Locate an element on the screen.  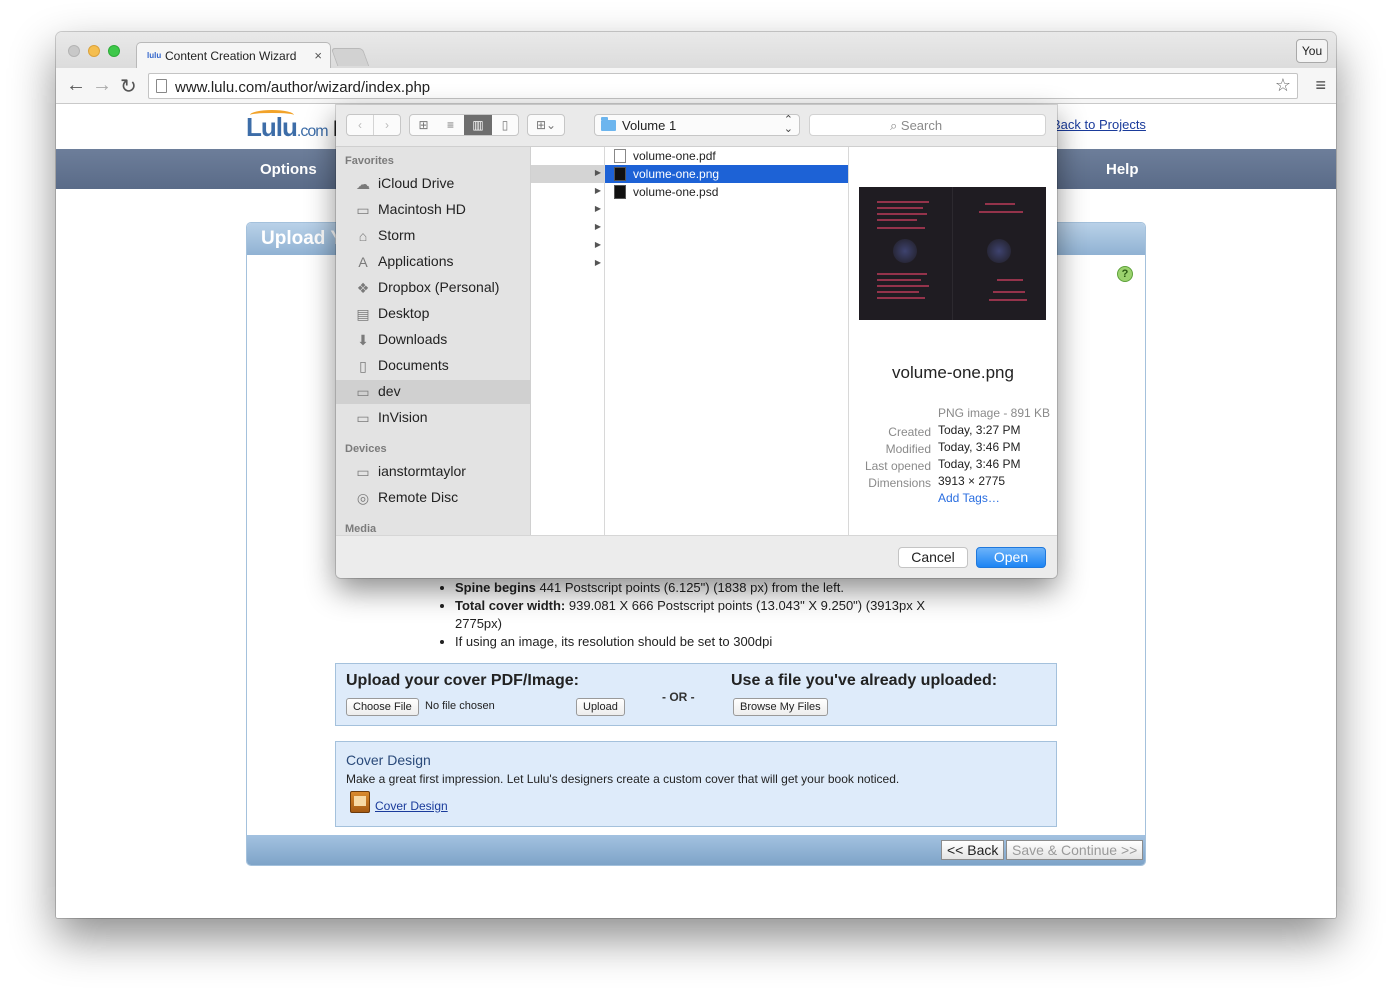
cover-design-heading: Cover Design is located at coordinates (388, 760).